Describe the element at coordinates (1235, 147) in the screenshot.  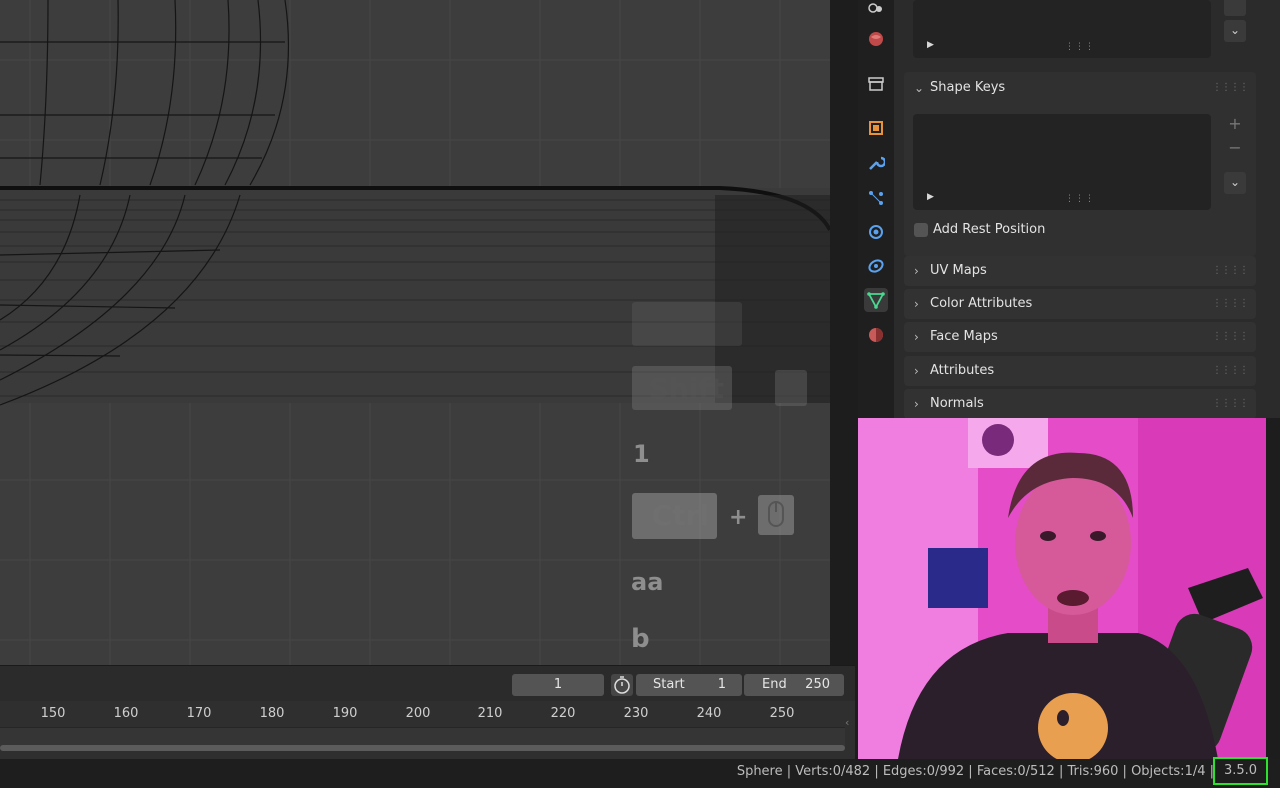
I see `shape-key-remove-icon: −` at that location.